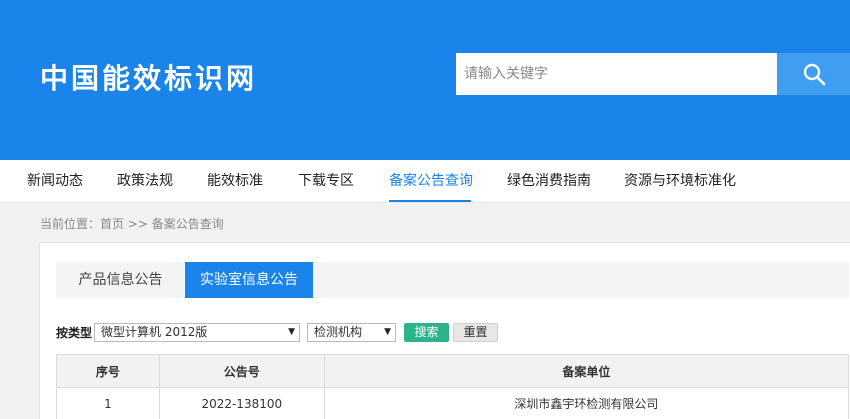  I want to click on tab-product-info: 产品信息公告, so click(120, 280).